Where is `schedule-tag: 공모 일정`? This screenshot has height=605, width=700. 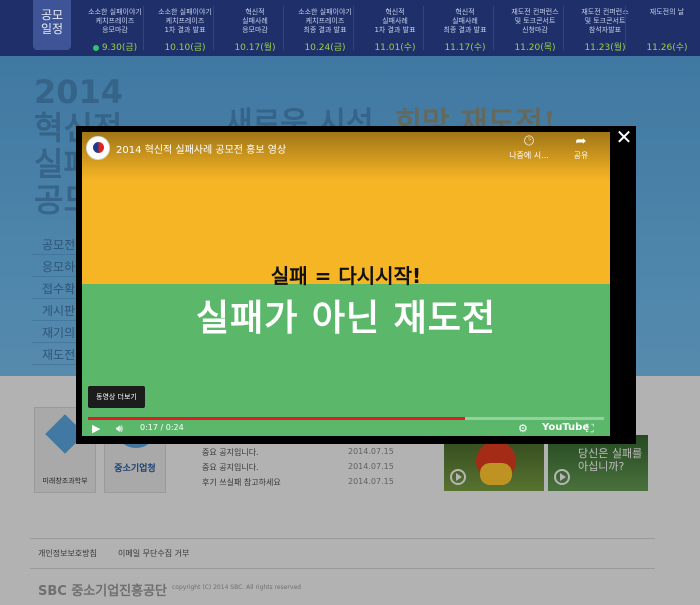 schedule-tag: 공모 일정 is located at coordinates (52, 25).